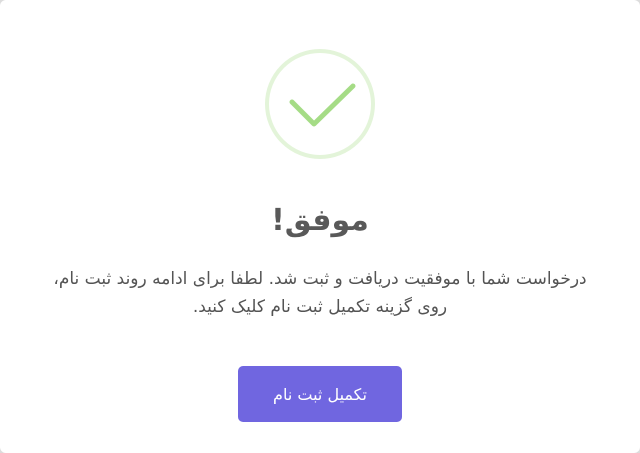 The image size is (640, 453). Describe the element at coordinates (320, 394) in the screenshot. I see `complete-registration-button: تکمیل ثبت نام` at that location.